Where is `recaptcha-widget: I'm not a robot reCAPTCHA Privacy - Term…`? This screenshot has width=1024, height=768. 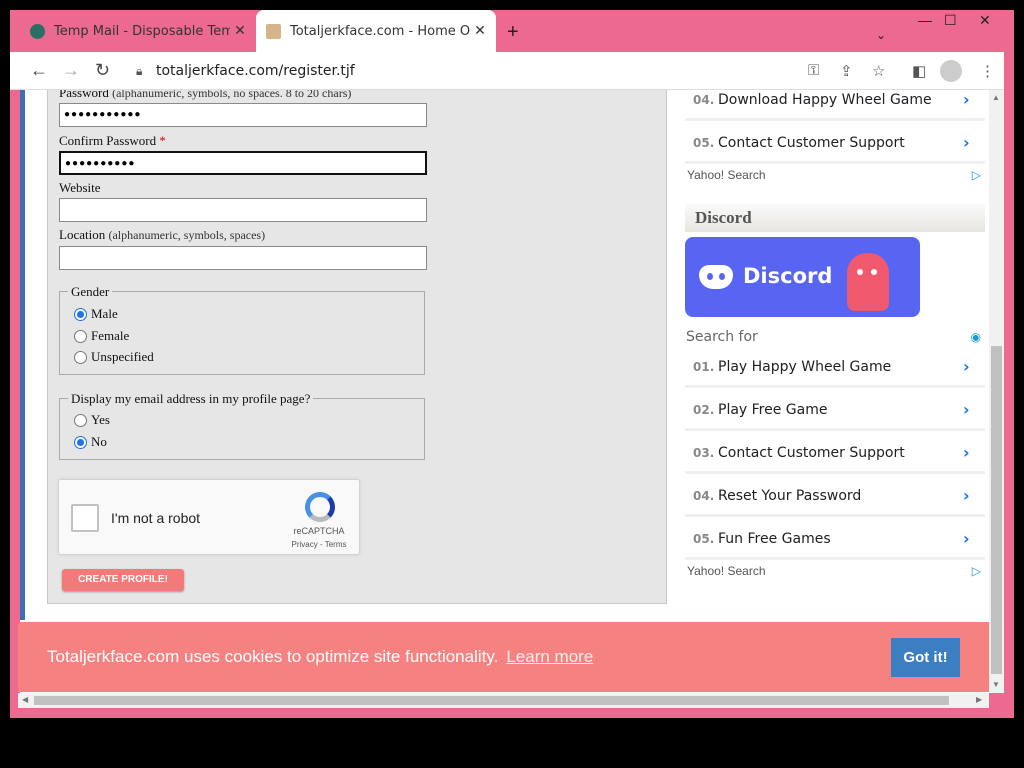 recaptcha-widget: I'm not a robot reCAPTCHA Privacy - Term… is located at coordinates (209, 517).